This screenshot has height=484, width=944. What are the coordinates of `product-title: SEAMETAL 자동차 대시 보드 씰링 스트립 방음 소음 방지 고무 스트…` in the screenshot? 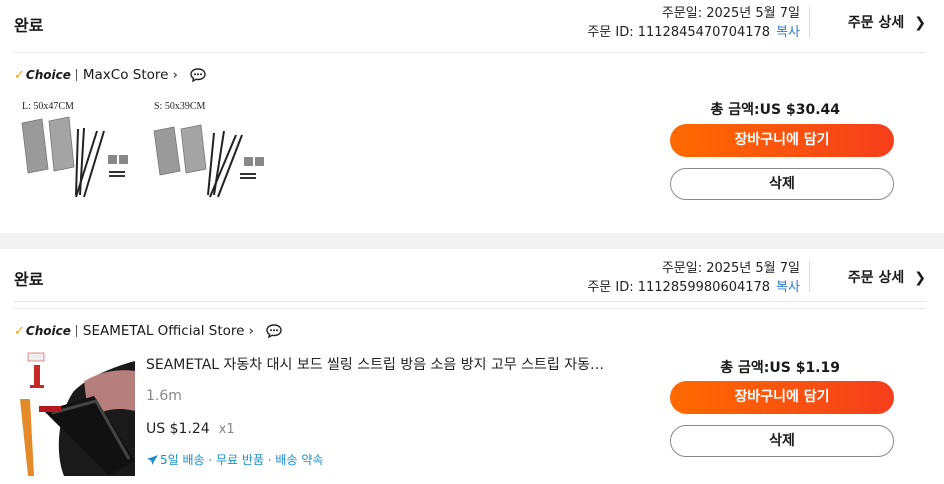 It's located at (381, 364).